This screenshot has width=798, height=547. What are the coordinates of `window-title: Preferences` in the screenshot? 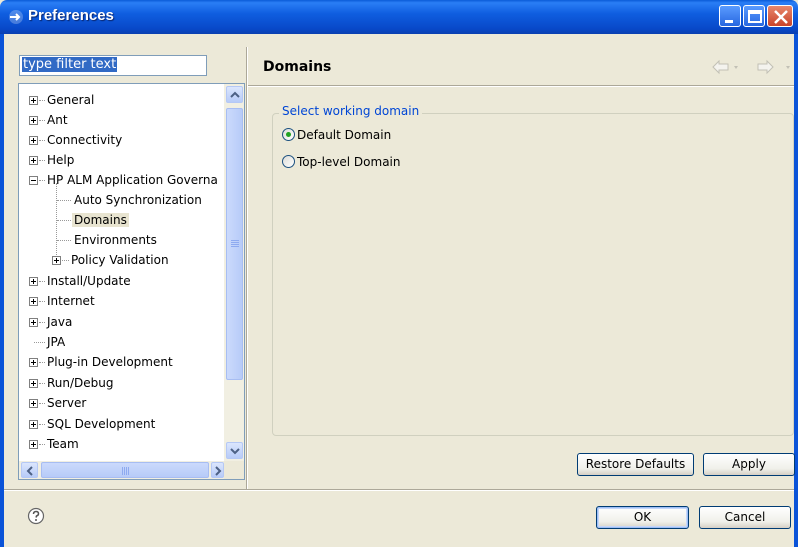 It's located at (71, 15).